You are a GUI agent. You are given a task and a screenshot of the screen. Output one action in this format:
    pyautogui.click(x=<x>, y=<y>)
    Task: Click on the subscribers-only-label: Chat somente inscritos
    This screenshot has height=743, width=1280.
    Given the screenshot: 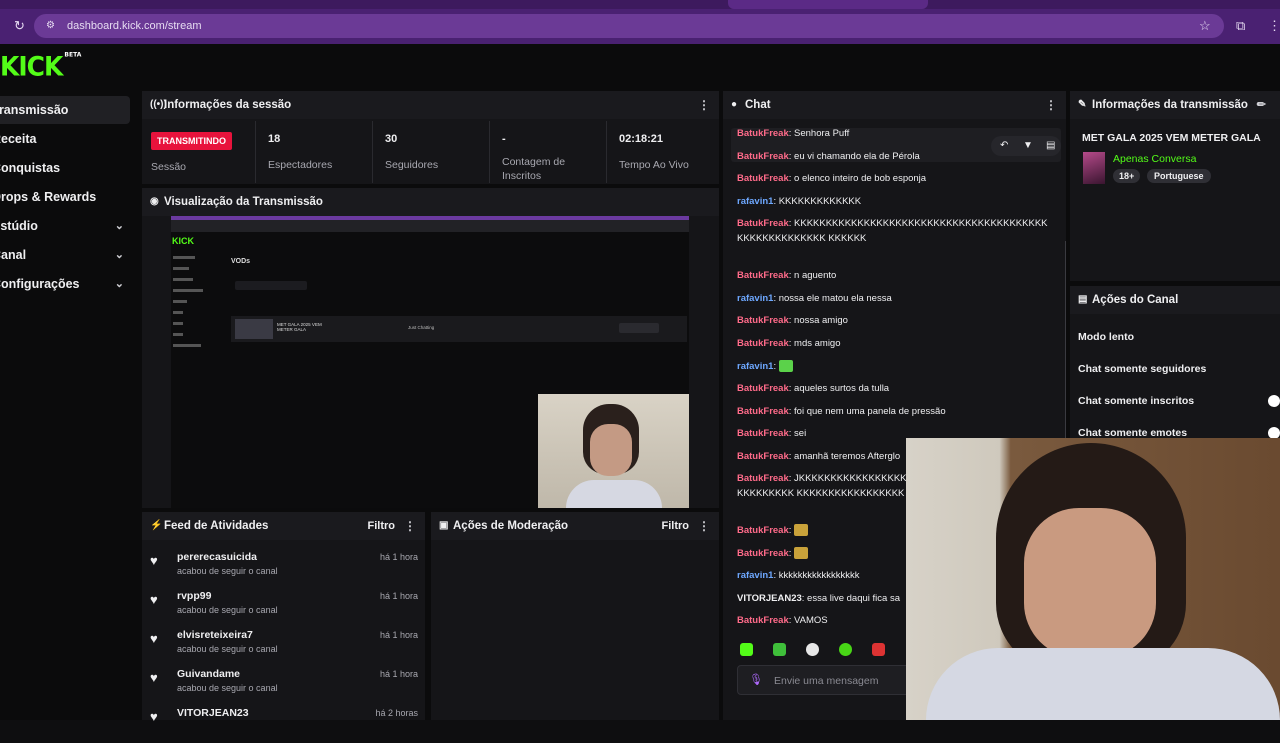 What is the action you would take?
    pyautogui.click(x=1136, y=401)
    